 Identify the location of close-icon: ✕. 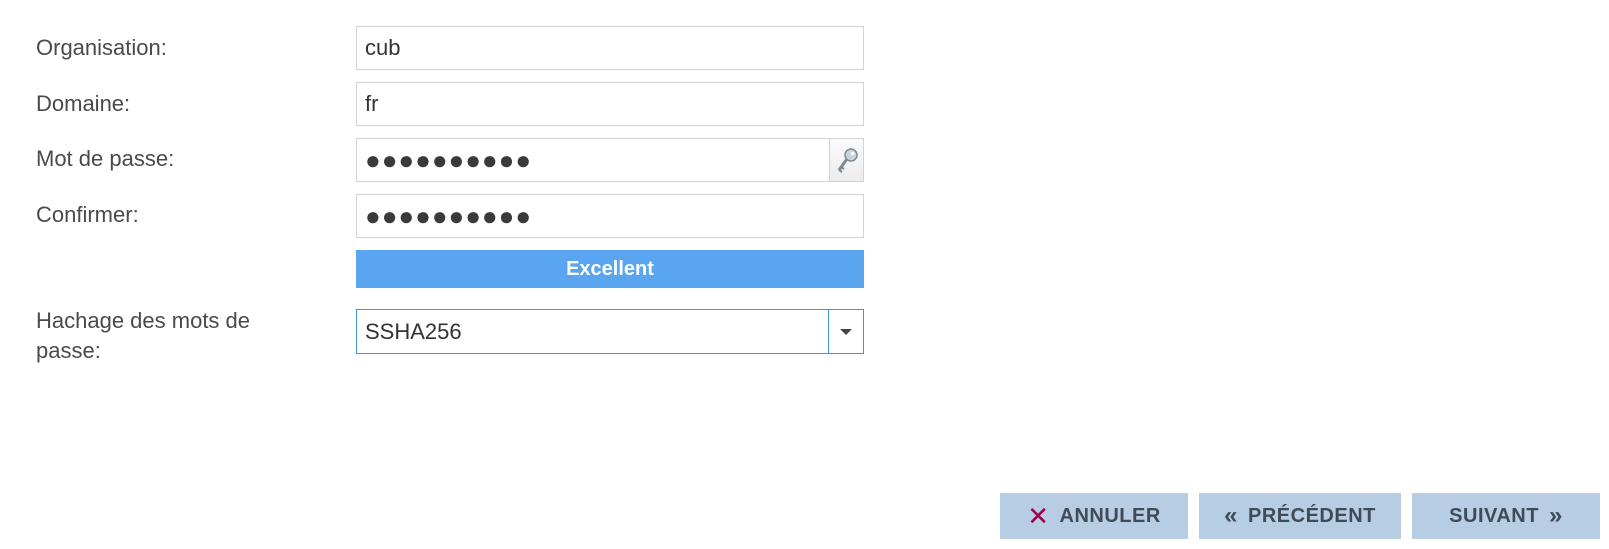
(1038, 516).